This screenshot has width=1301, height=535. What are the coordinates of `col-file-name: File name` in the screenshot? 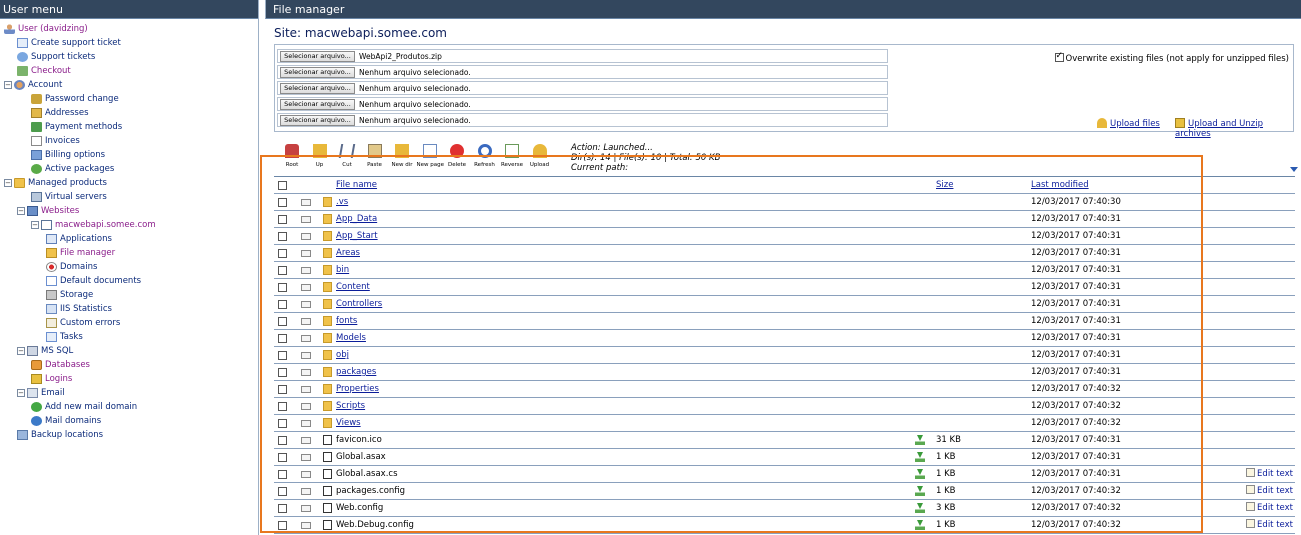 It's located at (356, 185).